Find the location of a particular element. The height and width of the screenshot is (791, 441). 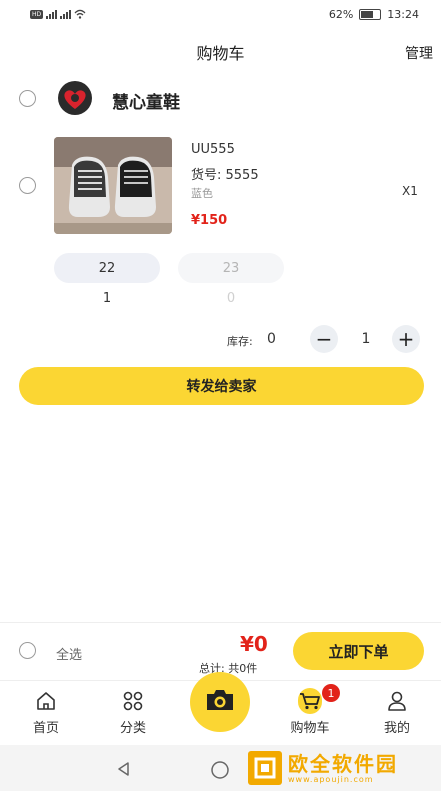

size-chip-23: 23 is located at coordinates (231, 268).